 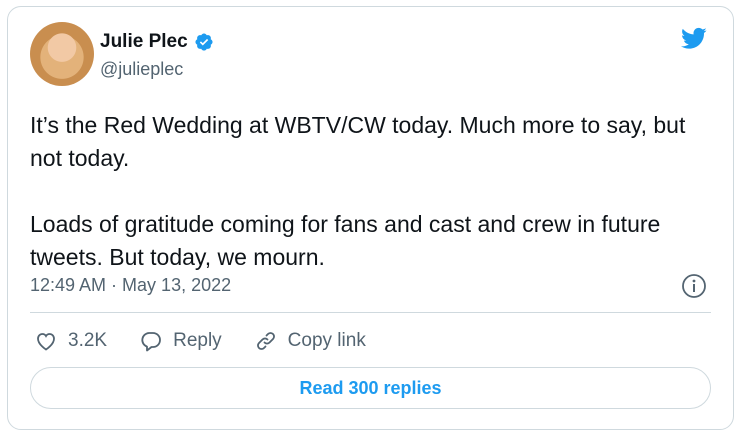 I want to click on like-count: 3.2K, so click(x=88, y=340).